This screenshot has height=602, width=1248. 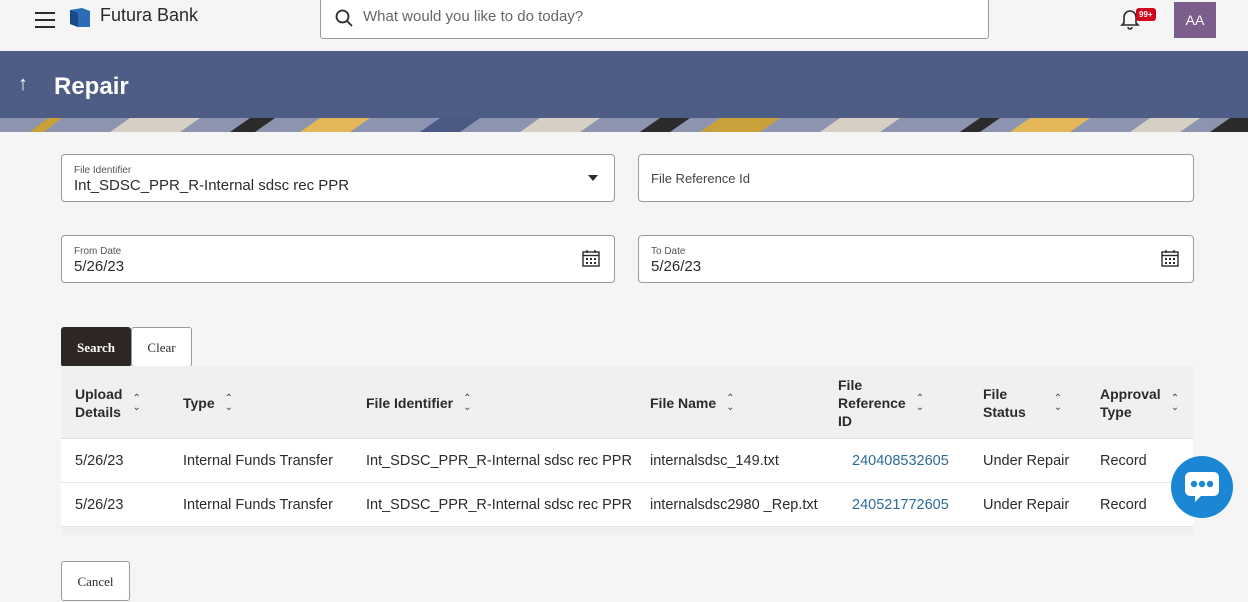 I want to click on file-reference-link: 240408532605, so click(x=900, y=461).